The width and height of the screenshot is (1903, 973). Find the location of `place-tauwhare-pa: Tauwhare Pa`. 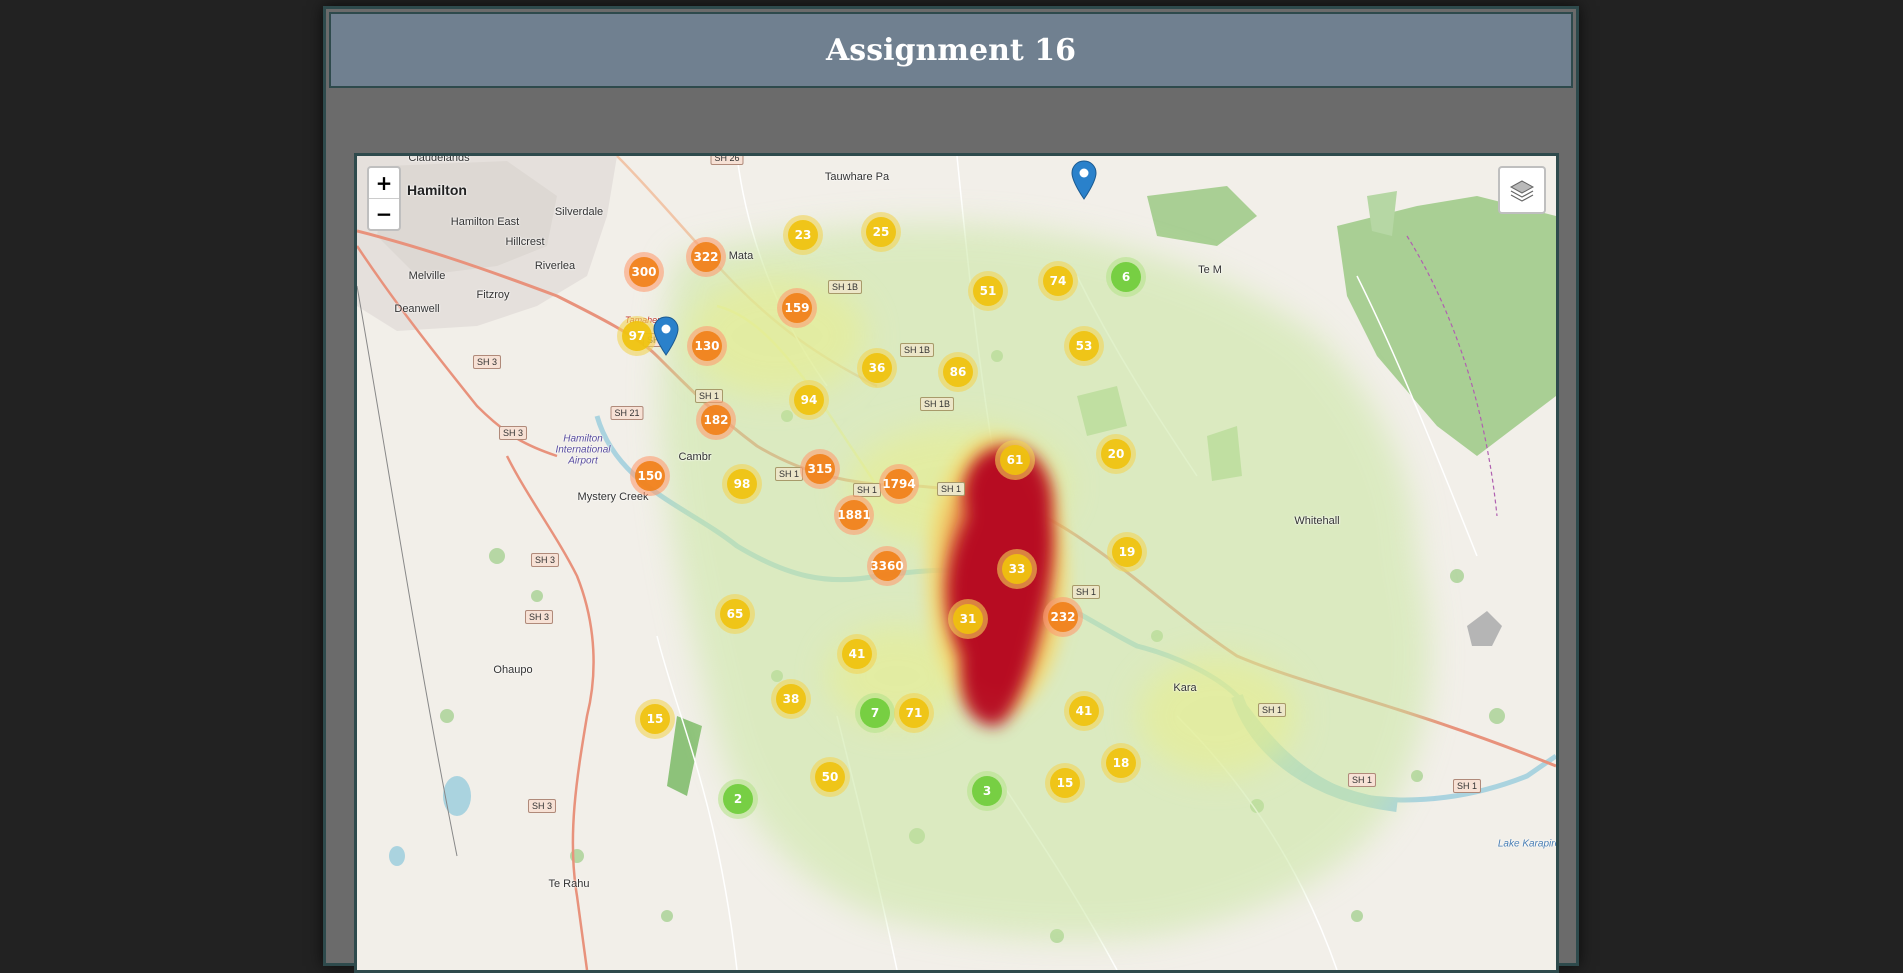

place-tauwhare-pa: Tauwhare Pa is located at coordinates (857, 177).